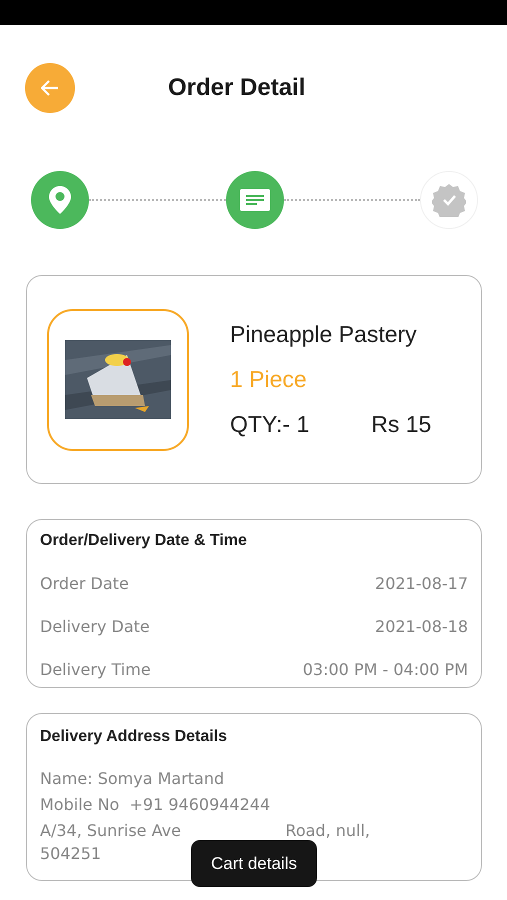 Image resolution: width=507 pixels, height=900 pixels. Describe the element at coordinates (110, 831) in the screenshot. I see `address-text: A/34, Sunrise Ave` at that location.